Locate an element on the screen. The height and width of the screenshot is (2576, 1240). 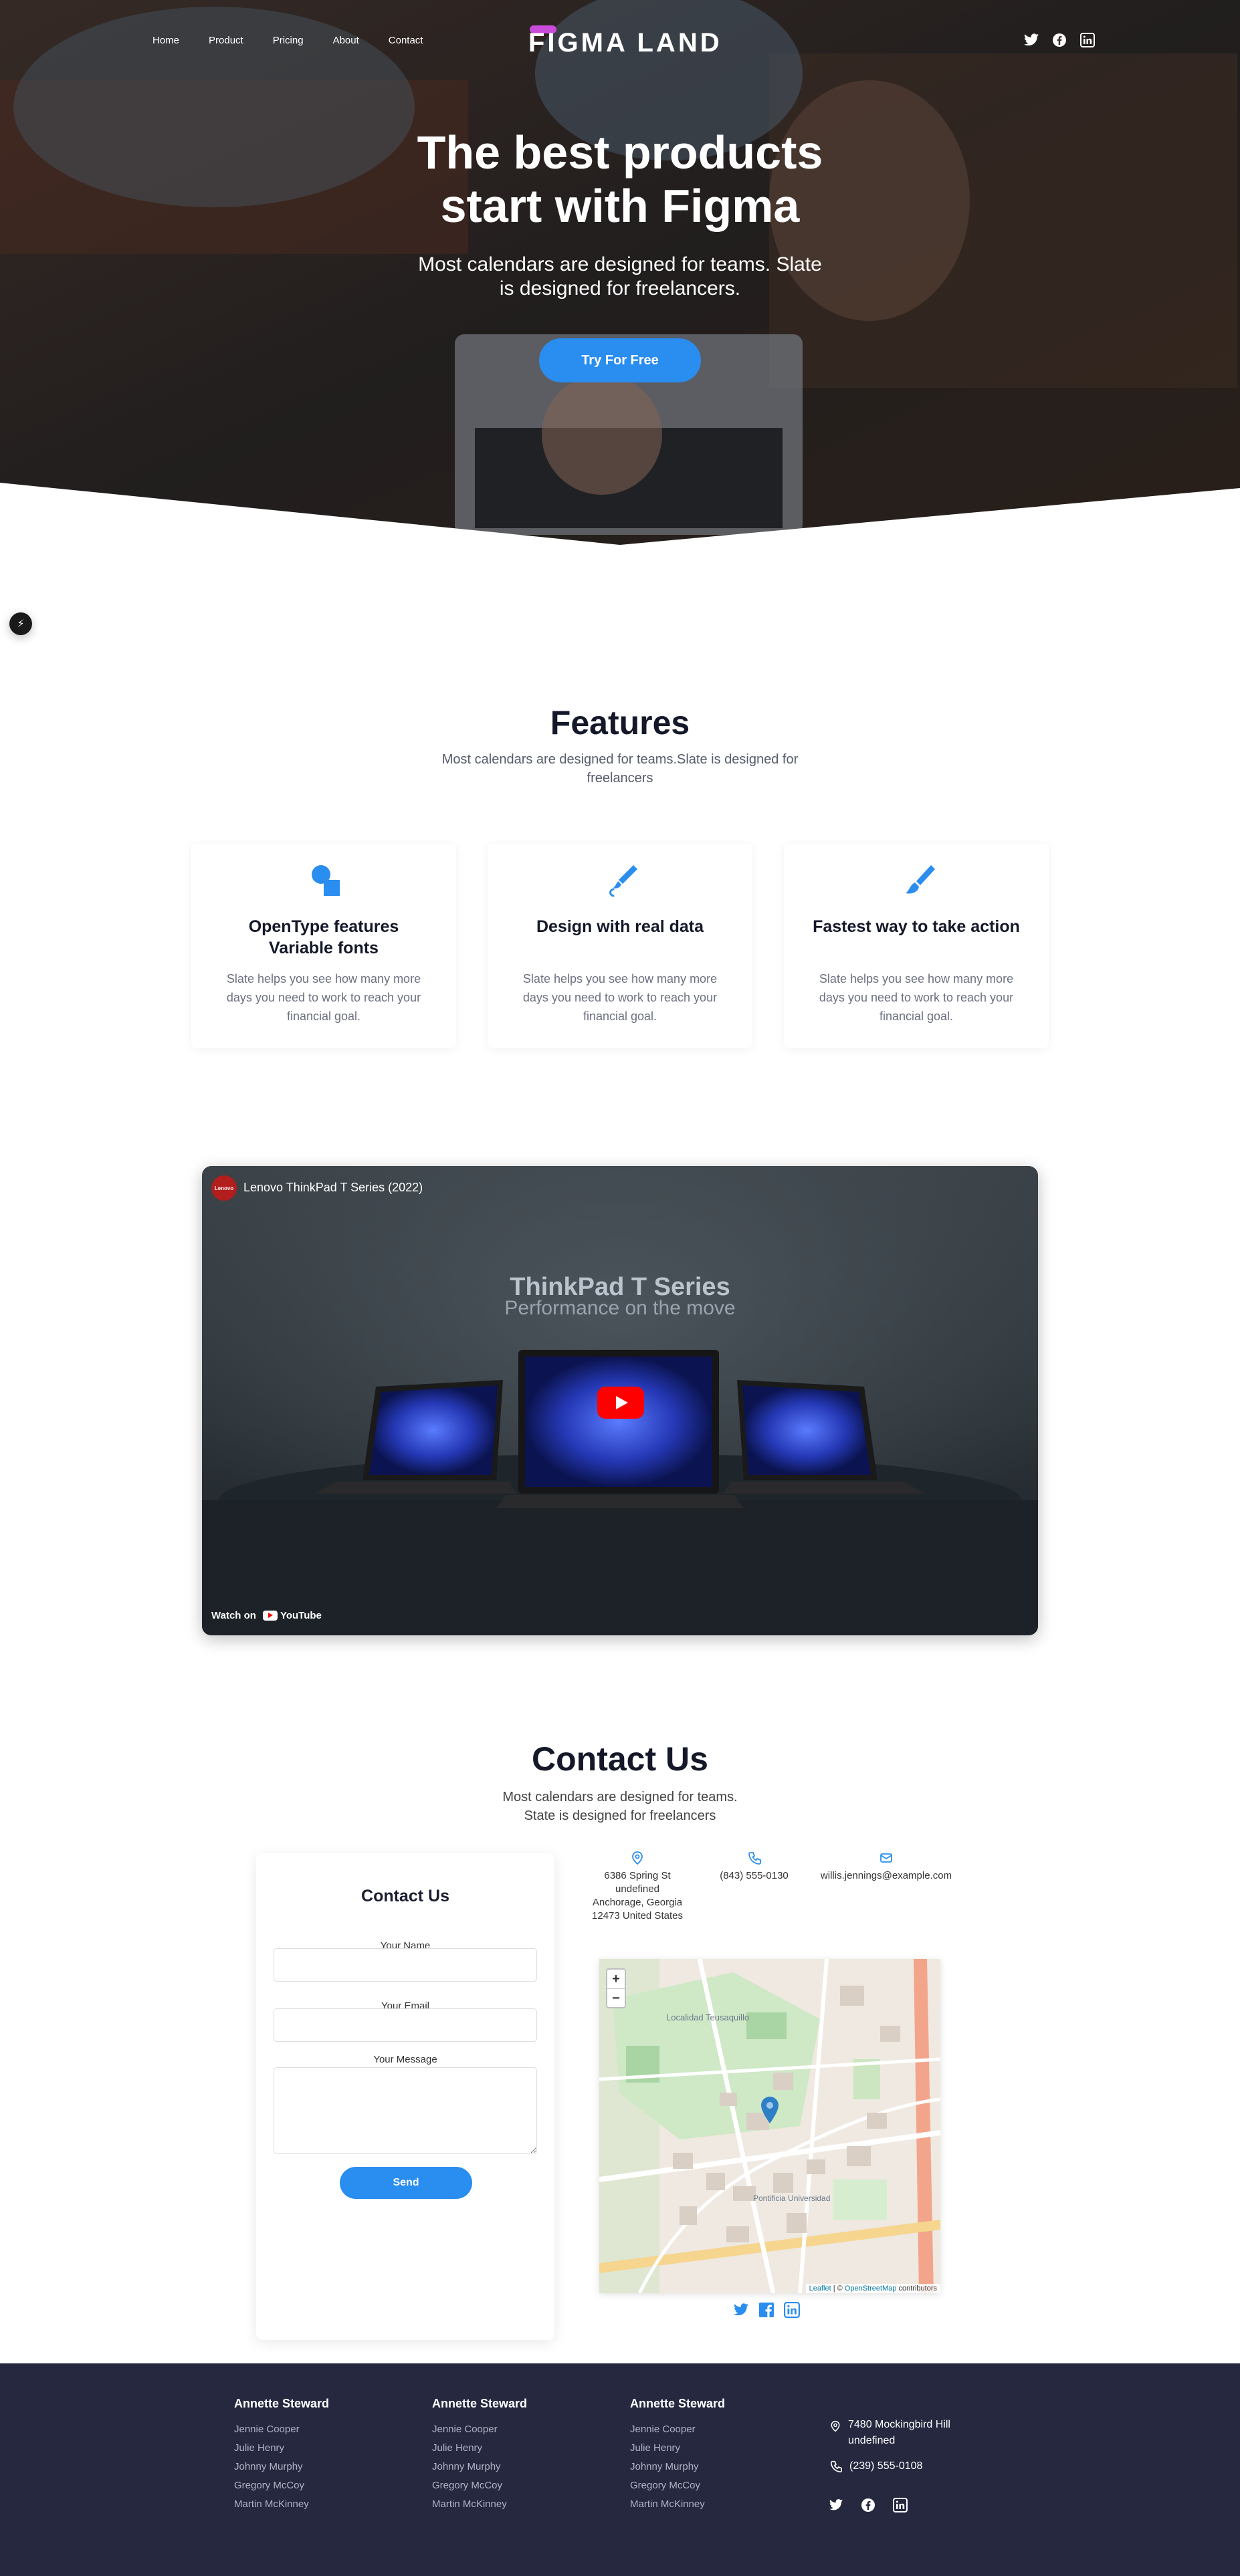
nav-about: About is located at coordinates (346, 40).